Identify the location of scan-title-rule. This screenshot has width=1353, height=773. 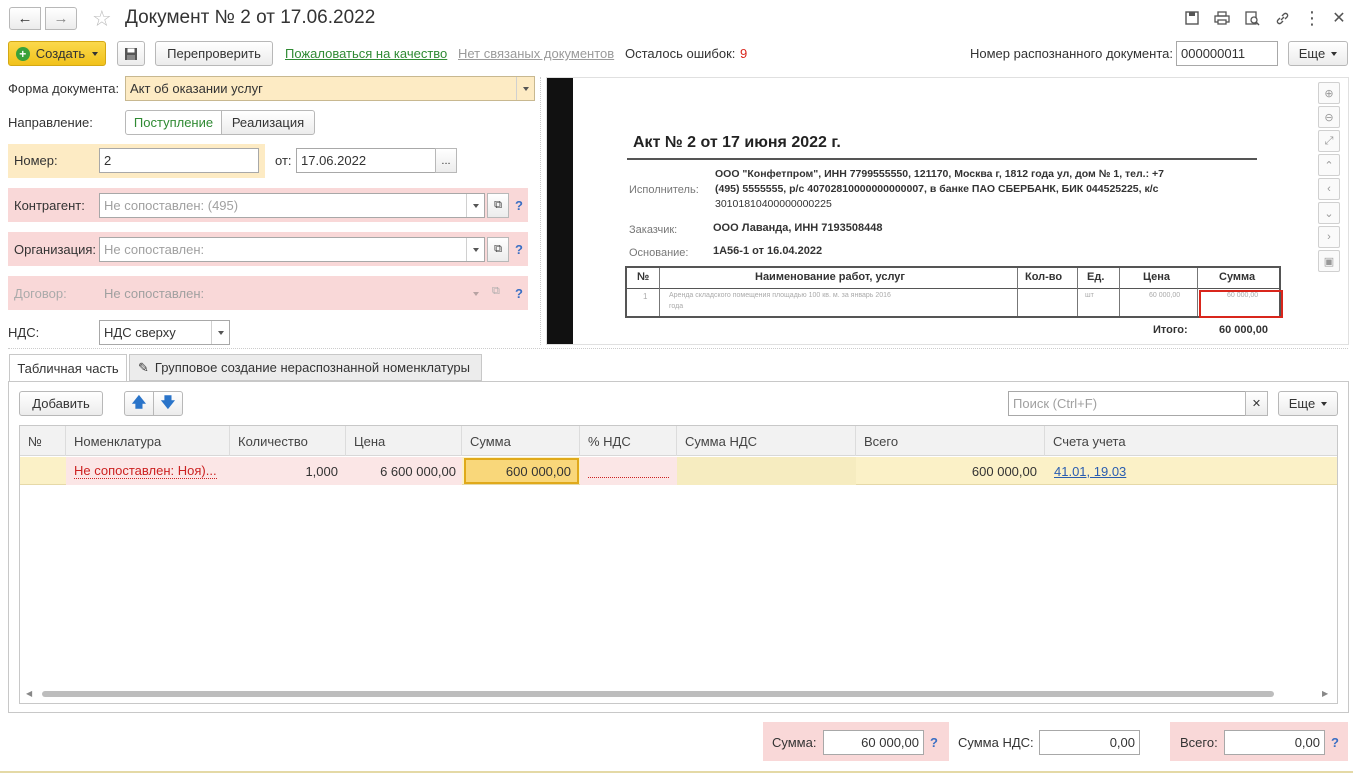
(942, 159).